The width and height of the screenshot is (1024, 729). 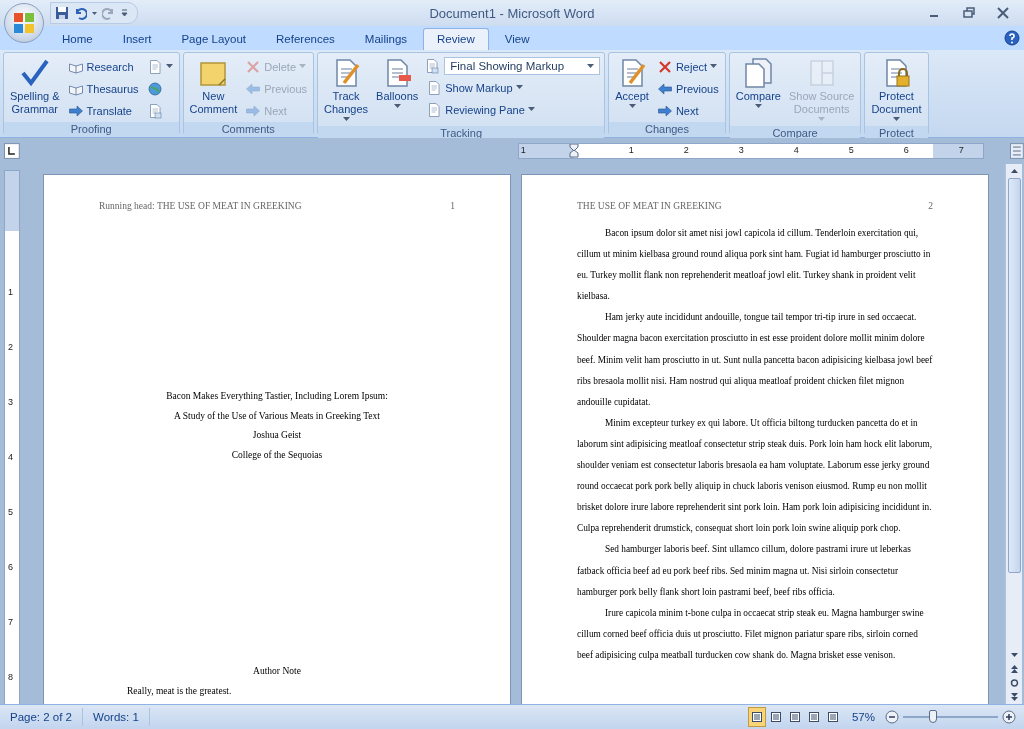 What do you see at coordinates (77, 39) in the screenshot?
I see `ribbon-tab: Home` at bounding box center [77, 39].